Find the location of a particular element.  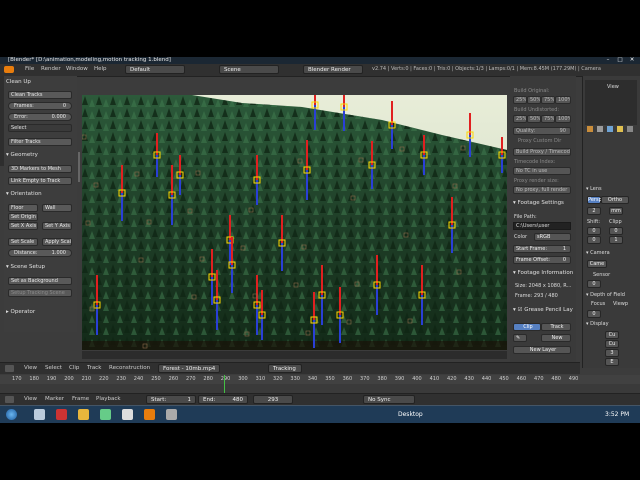

taskbar-folder-icon is located at coordinates (83, 414).